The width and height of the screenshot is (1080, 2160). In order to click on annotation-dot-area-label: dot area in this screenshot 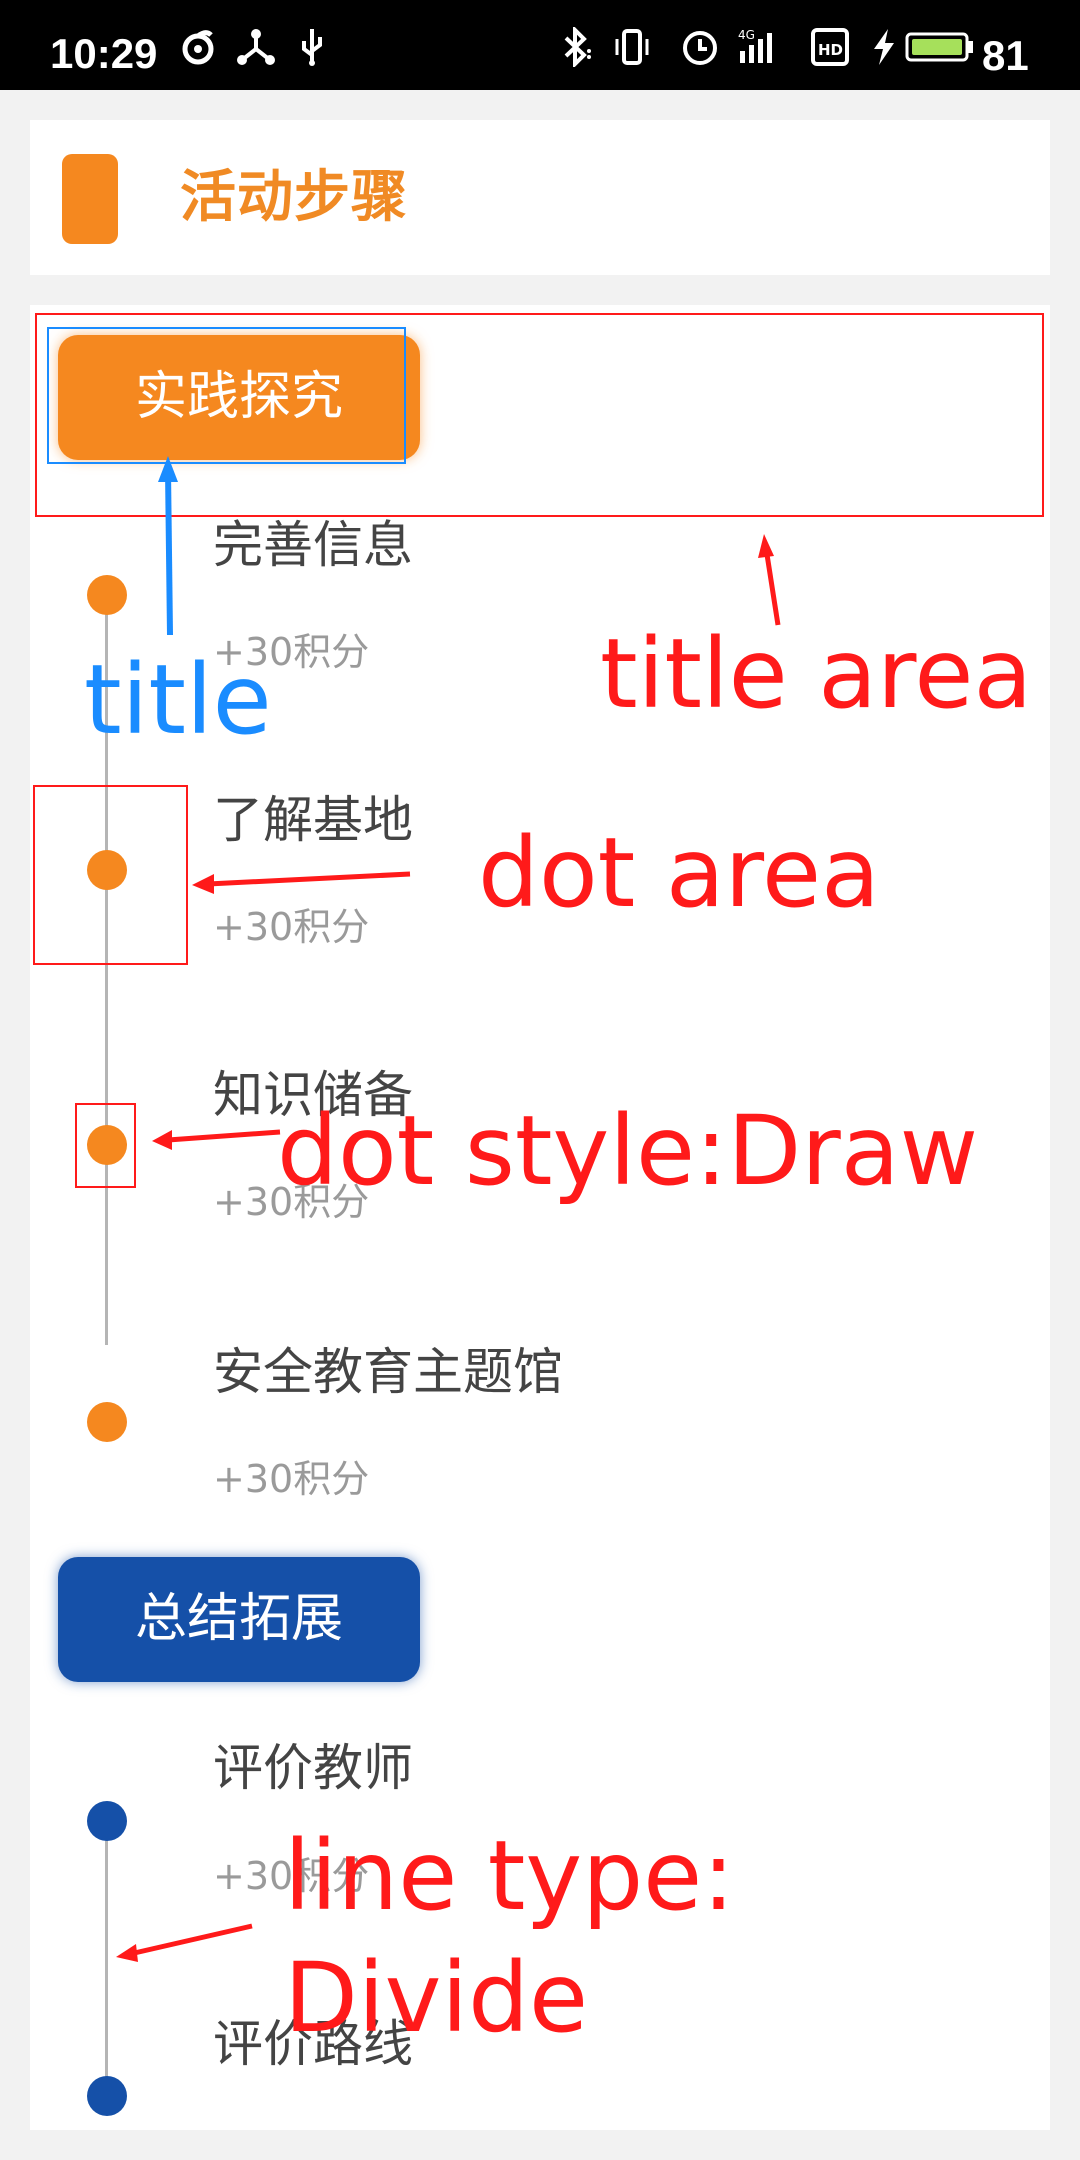, I will do `click(679, 873)`.